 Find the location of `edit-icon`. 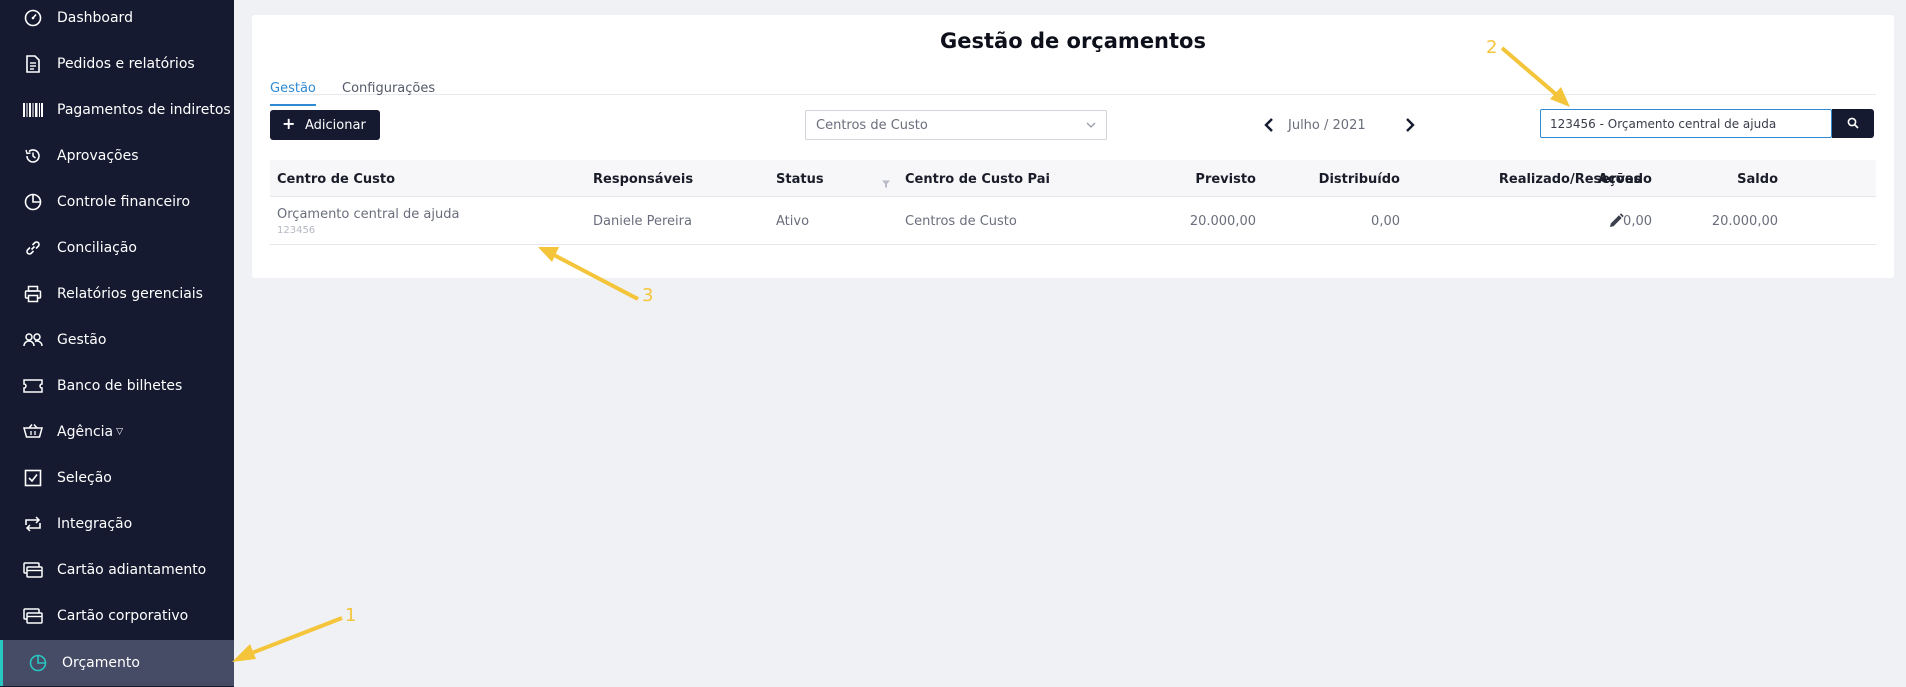

edit-icon is located at coordinates (1616, 221).